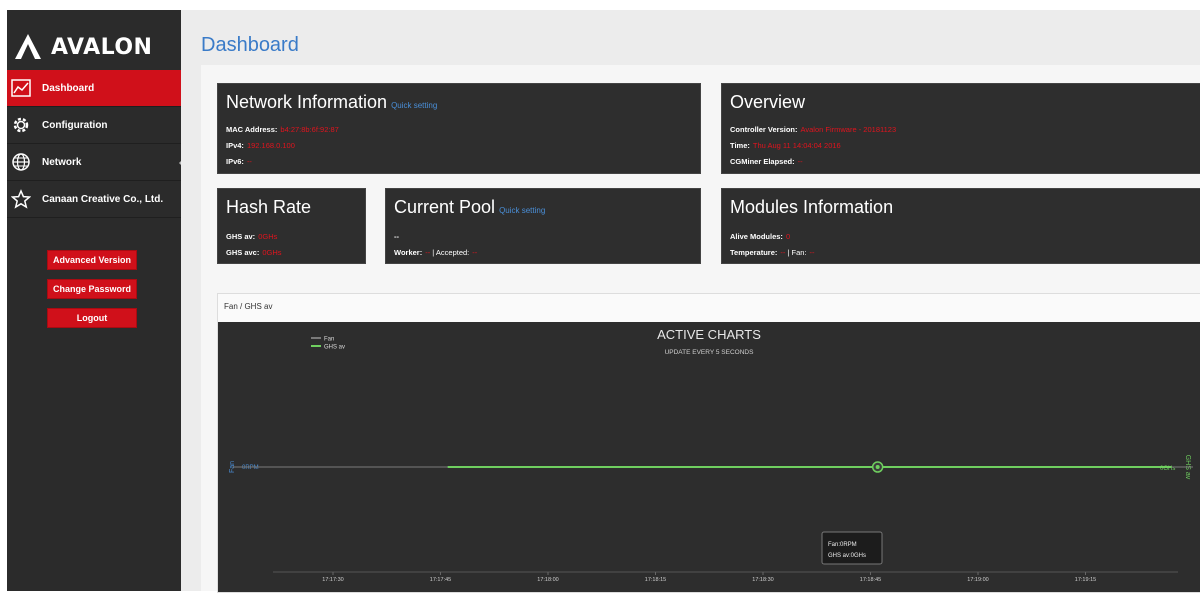 This screenshot has height=593, width=1200. Describe the element at coordinates (842, 545) in the screenshot. I see `tooltip-line: Fan:0RPM` at that location.